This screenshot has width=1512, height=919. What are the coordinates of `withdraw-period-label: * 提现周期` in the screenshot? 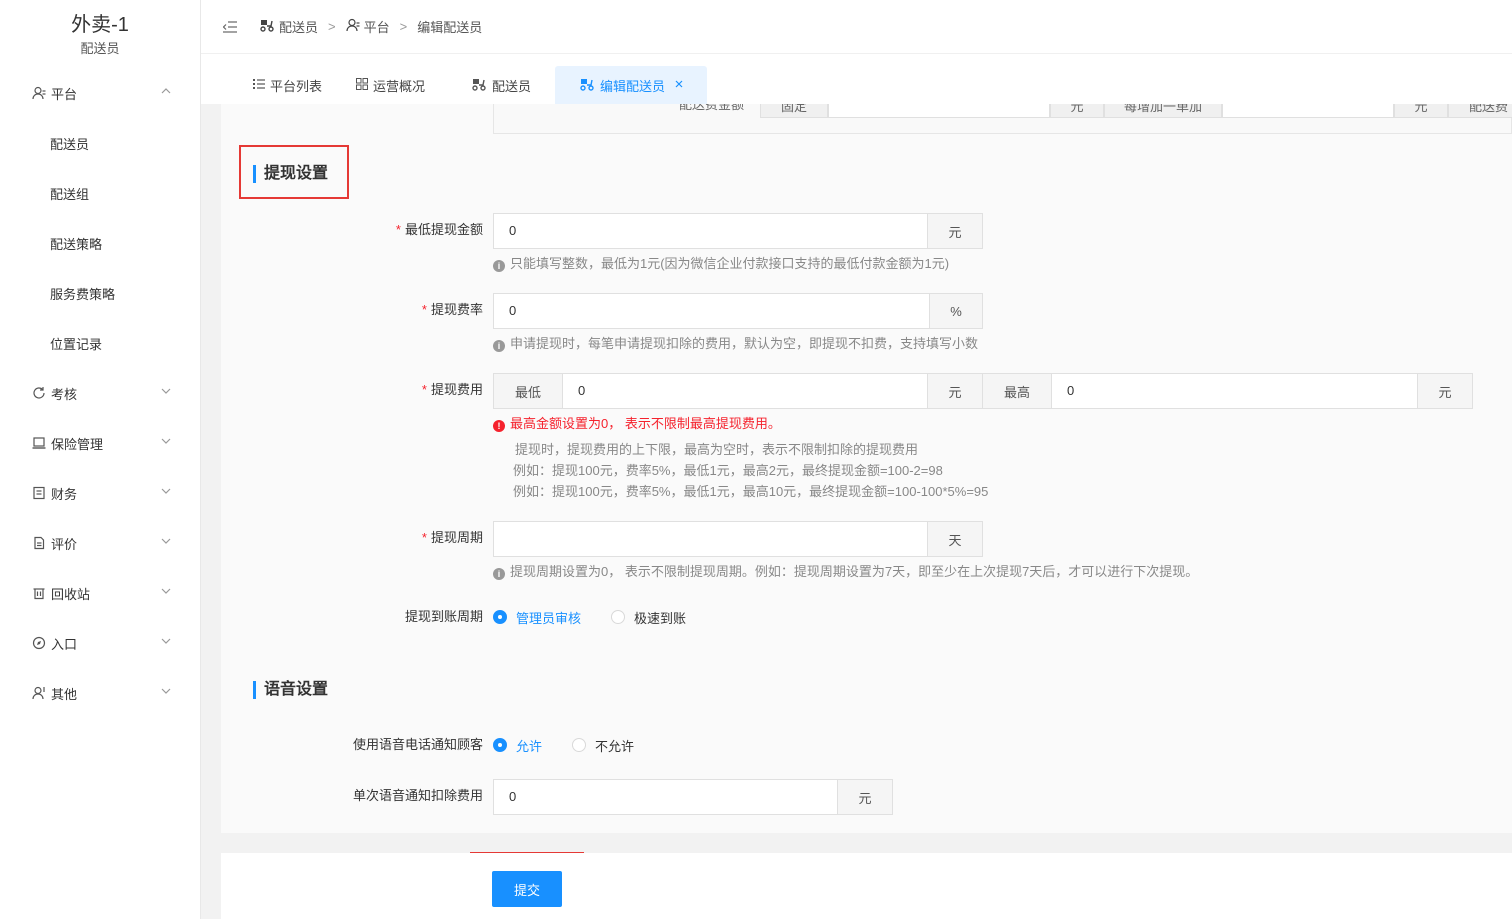 It's located at (452, 537).